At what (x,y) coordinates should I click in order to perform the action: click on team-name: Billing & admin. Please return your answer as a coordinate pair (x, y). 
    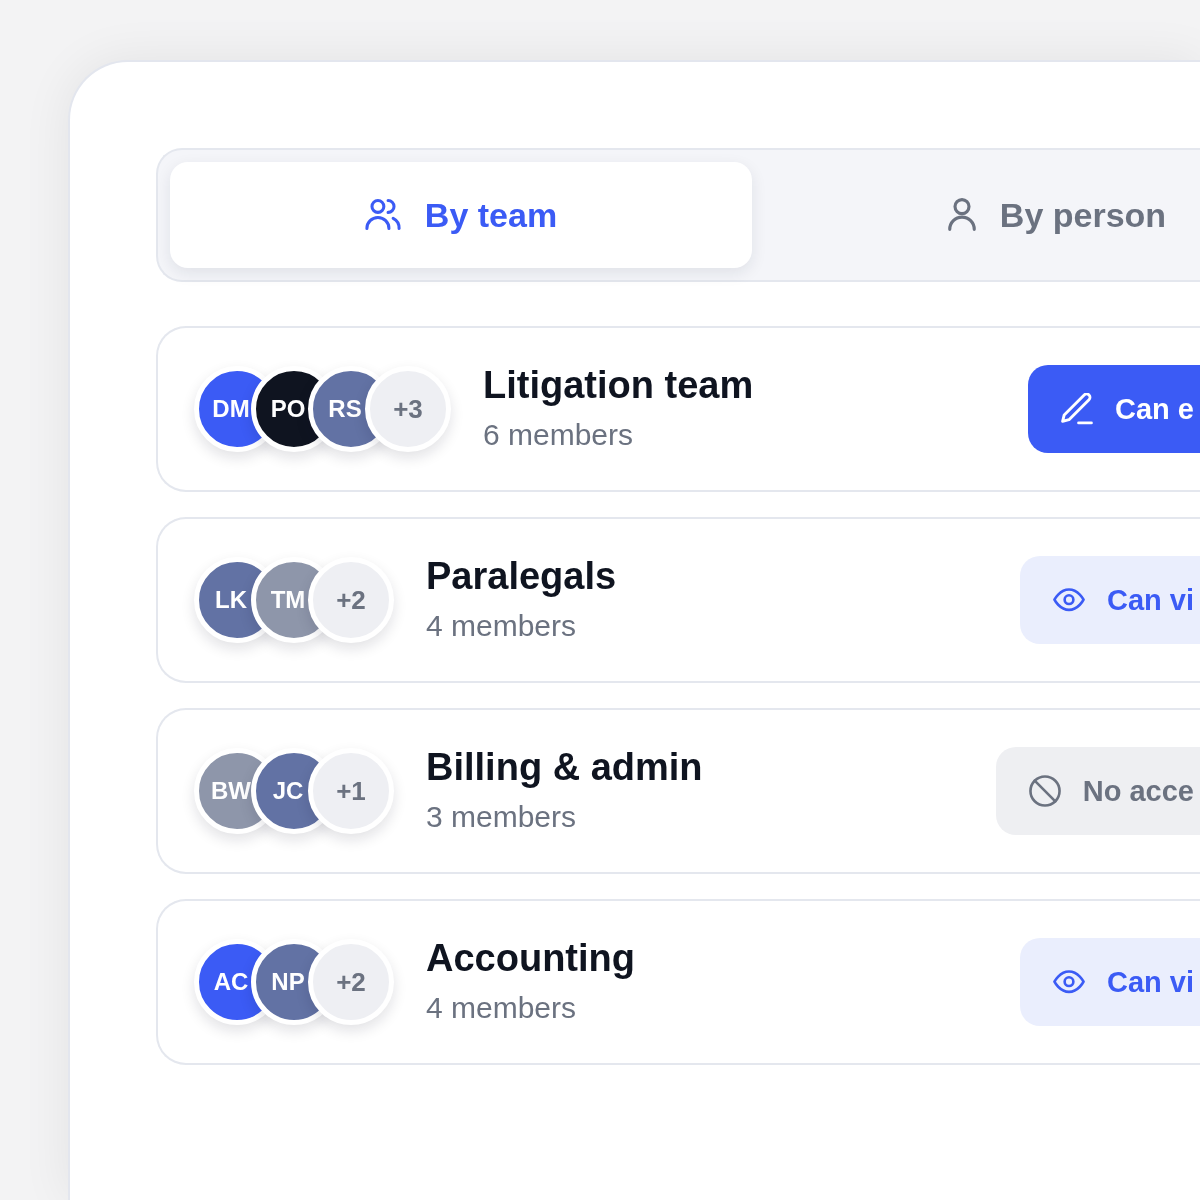
    Looking at the image, I should click on (564, 767).